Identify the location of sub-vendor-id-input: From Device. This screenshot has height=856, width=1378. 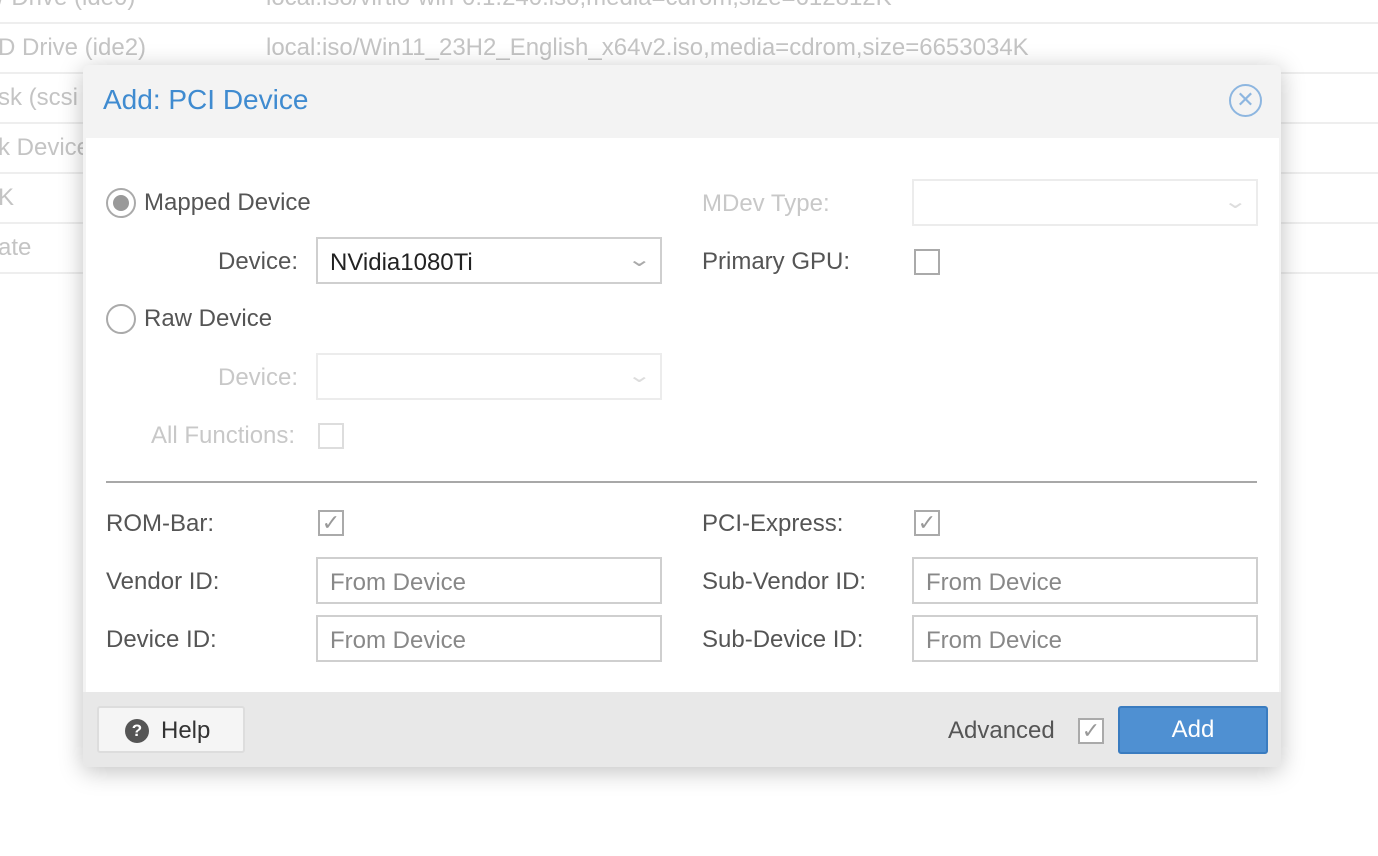
(1085, 580).